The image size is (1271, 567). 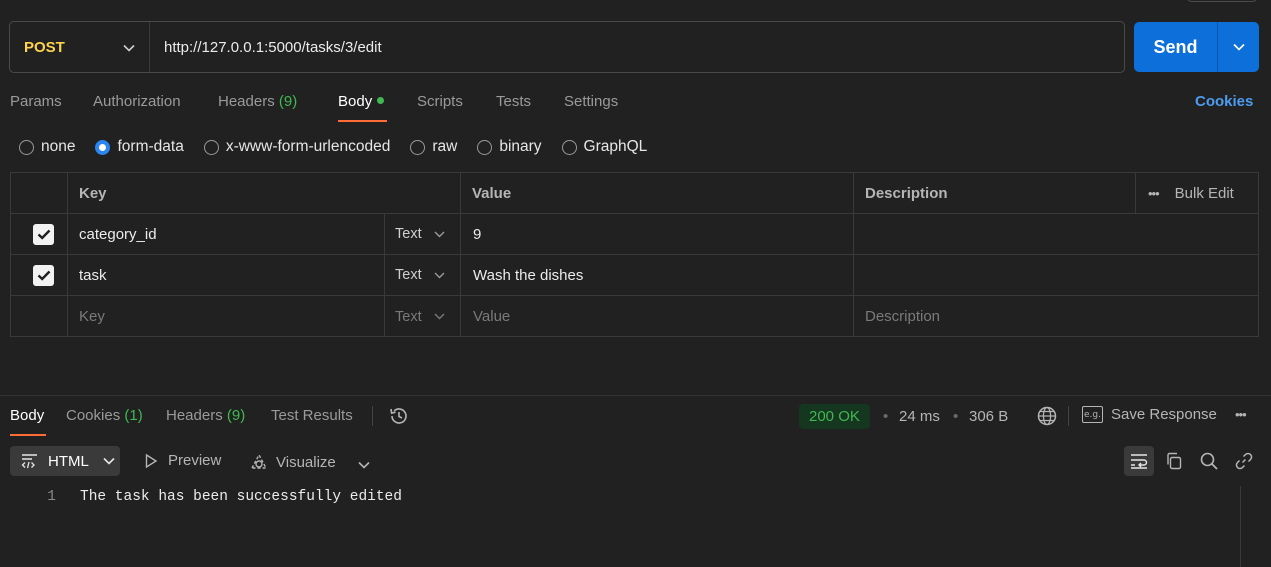 What do you see at coordinates (241, 497) in the screenshot?
I see `response-body-line: The task has been successfully edited` at bounding box center [241, 497].